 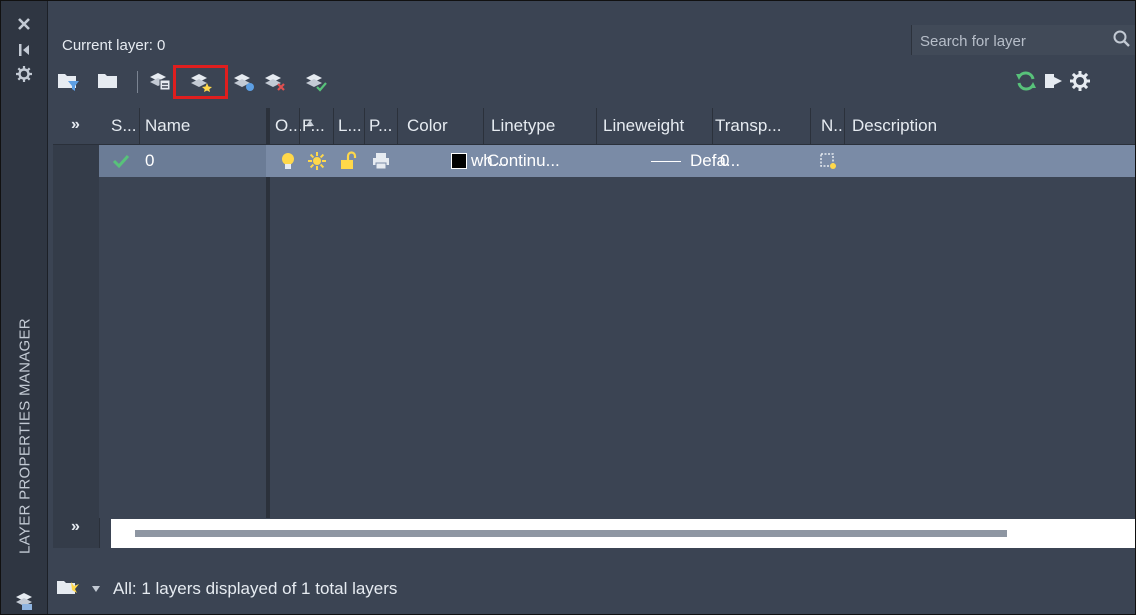 What do you see at coordinates (1122, 39) in the screenshot?
I see `search-icon` at bounding box center [1122, 39].